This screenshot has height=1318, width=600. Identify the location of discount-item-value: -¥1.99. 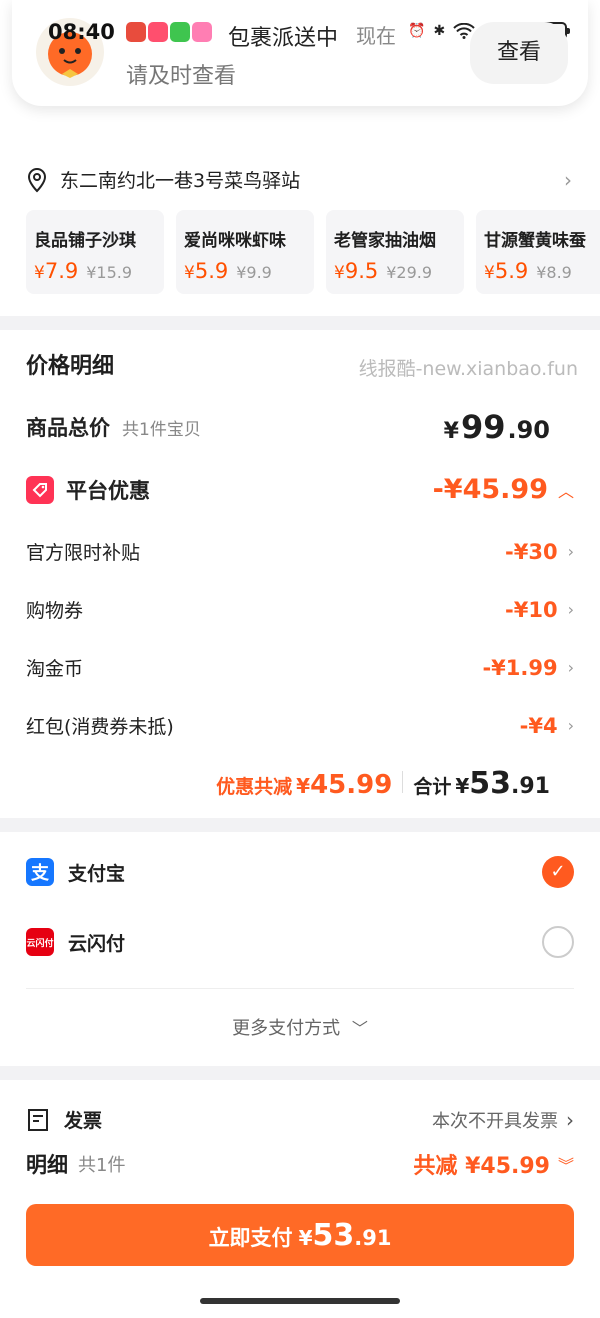
(520, 667).